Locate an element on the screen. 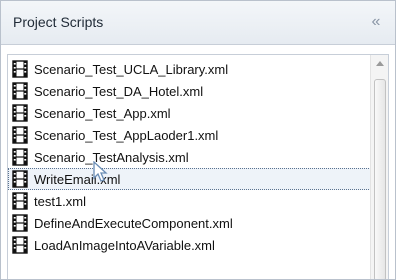  list-item: Scenario_Test_UCLA_Library.xml is located at coordinates (189, 69).